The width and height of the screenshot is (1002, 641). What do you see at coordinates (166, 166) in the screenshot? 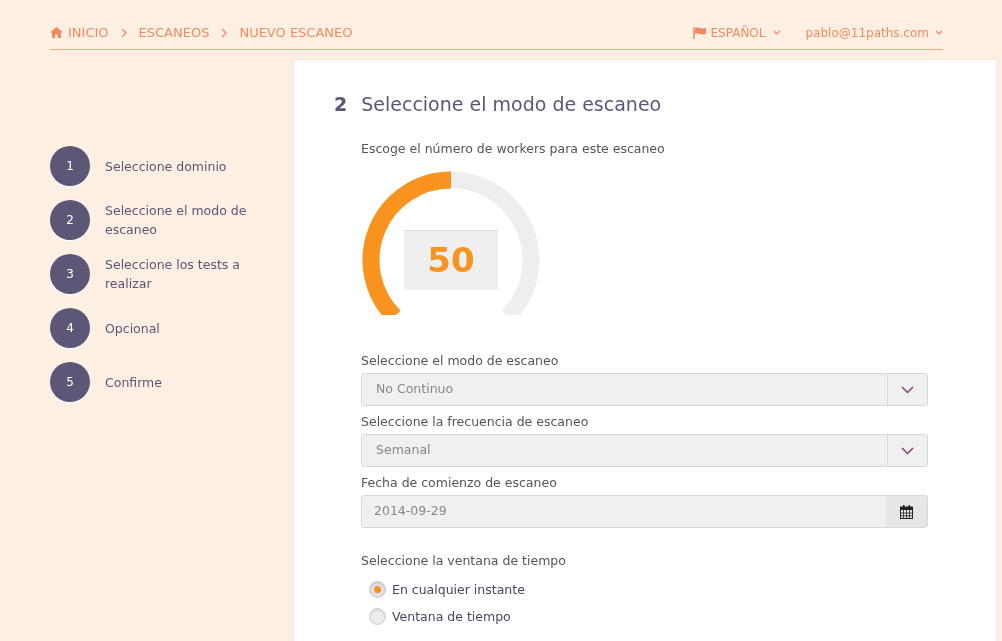
I see `step-label: Seleccione dominio` at bounding box center [166, 166].